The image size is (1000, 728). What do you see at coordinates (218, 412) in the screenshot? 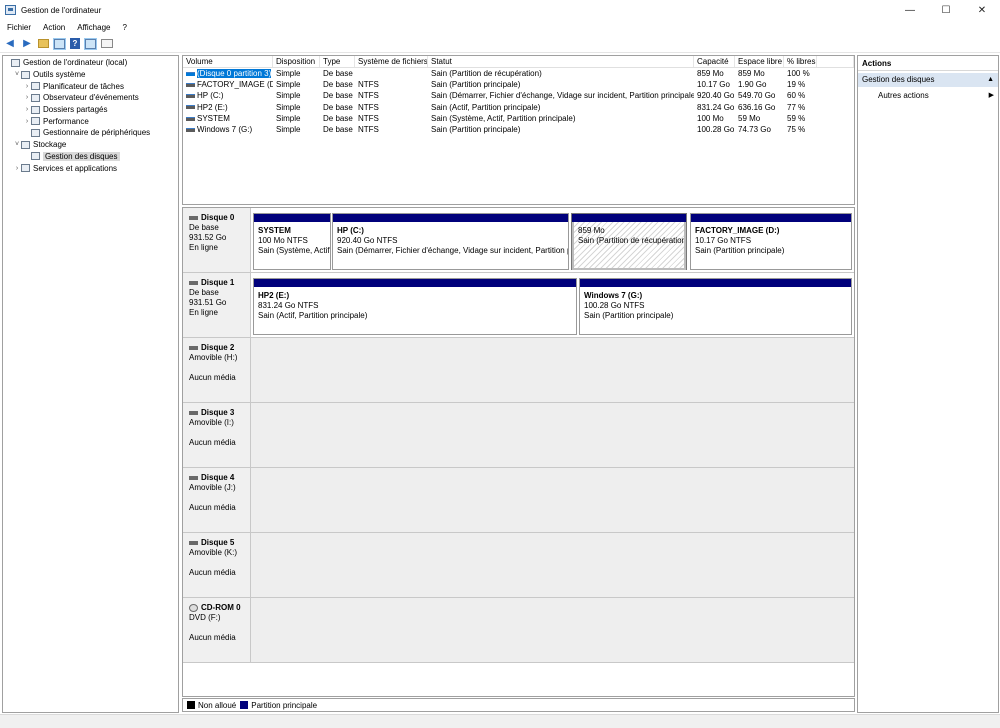
I see `disk-name: Disque 3` at bounding box center [218, 412].